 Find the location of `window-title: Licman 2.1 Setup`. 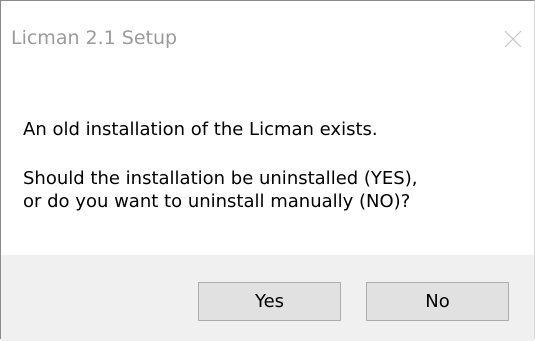

window-title: Licman 2.1 Setup is located at coordinates (94, 38).